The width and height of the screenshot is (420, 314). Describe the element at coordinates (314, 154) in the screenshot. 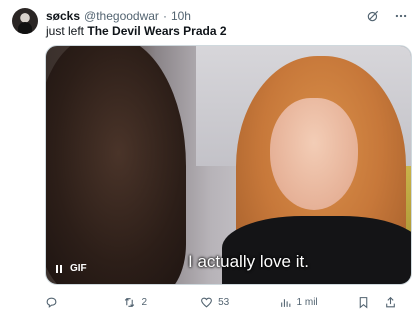

I see `woman-face` at that location.